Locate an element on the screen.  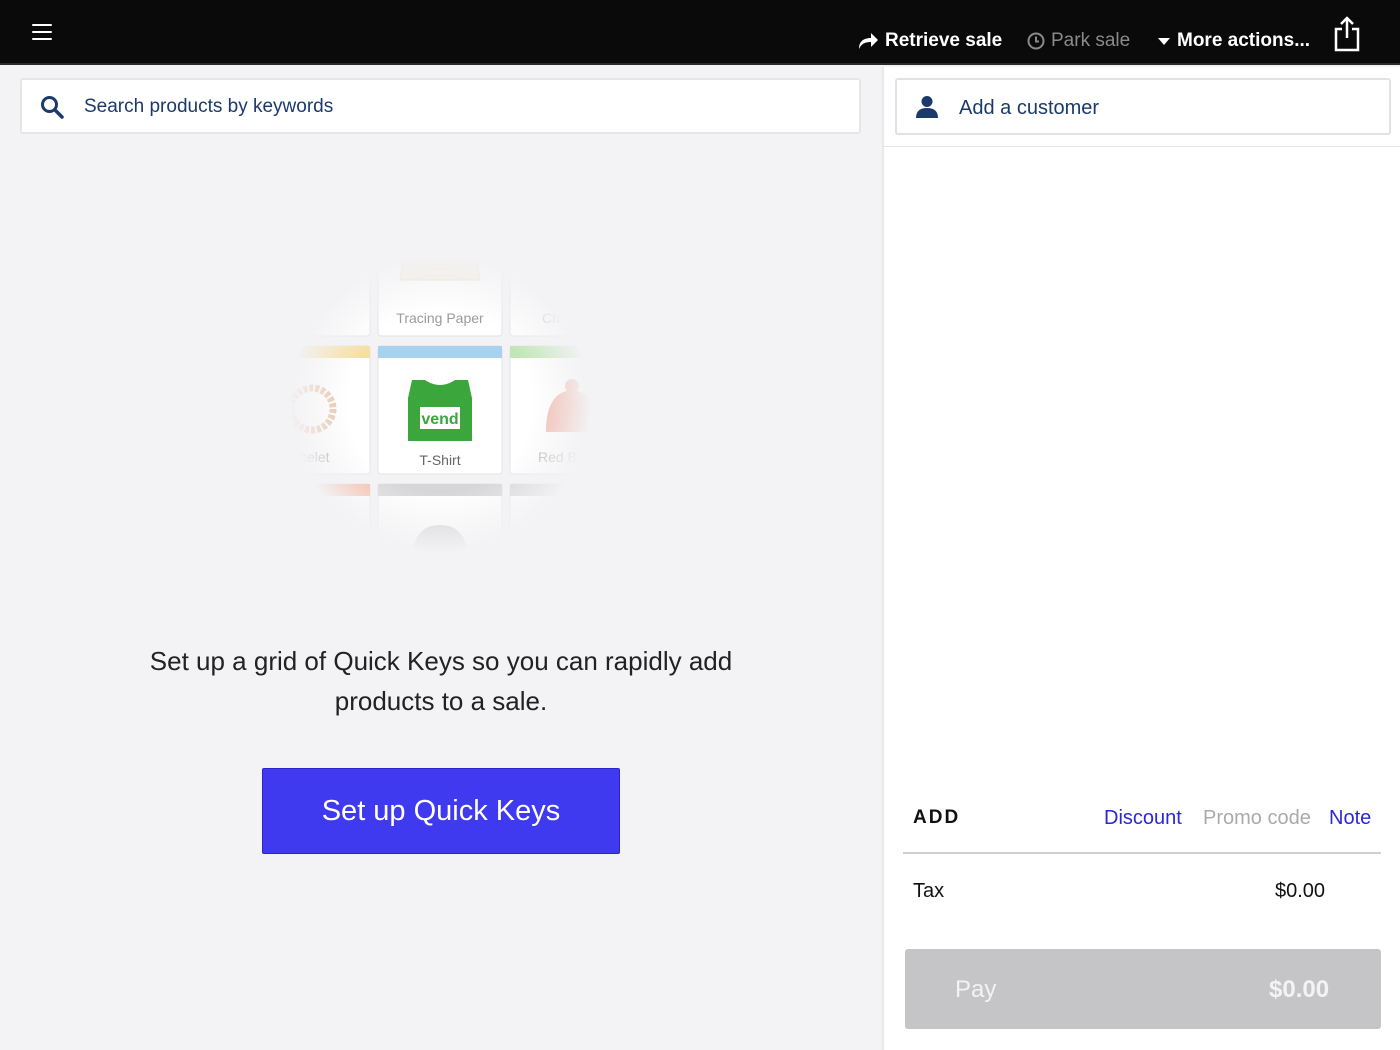
search-input is located at coordinates (464, 107).